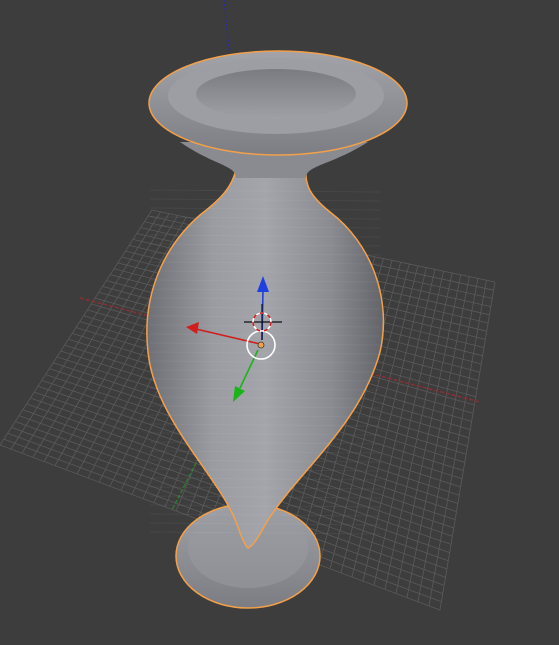 Image resolution: width=559 pixels, height=645 pixels. What do you see at coordinates (276, 94) in the screenshot?
I see `vase-opening` at bounding box center [276, 94].